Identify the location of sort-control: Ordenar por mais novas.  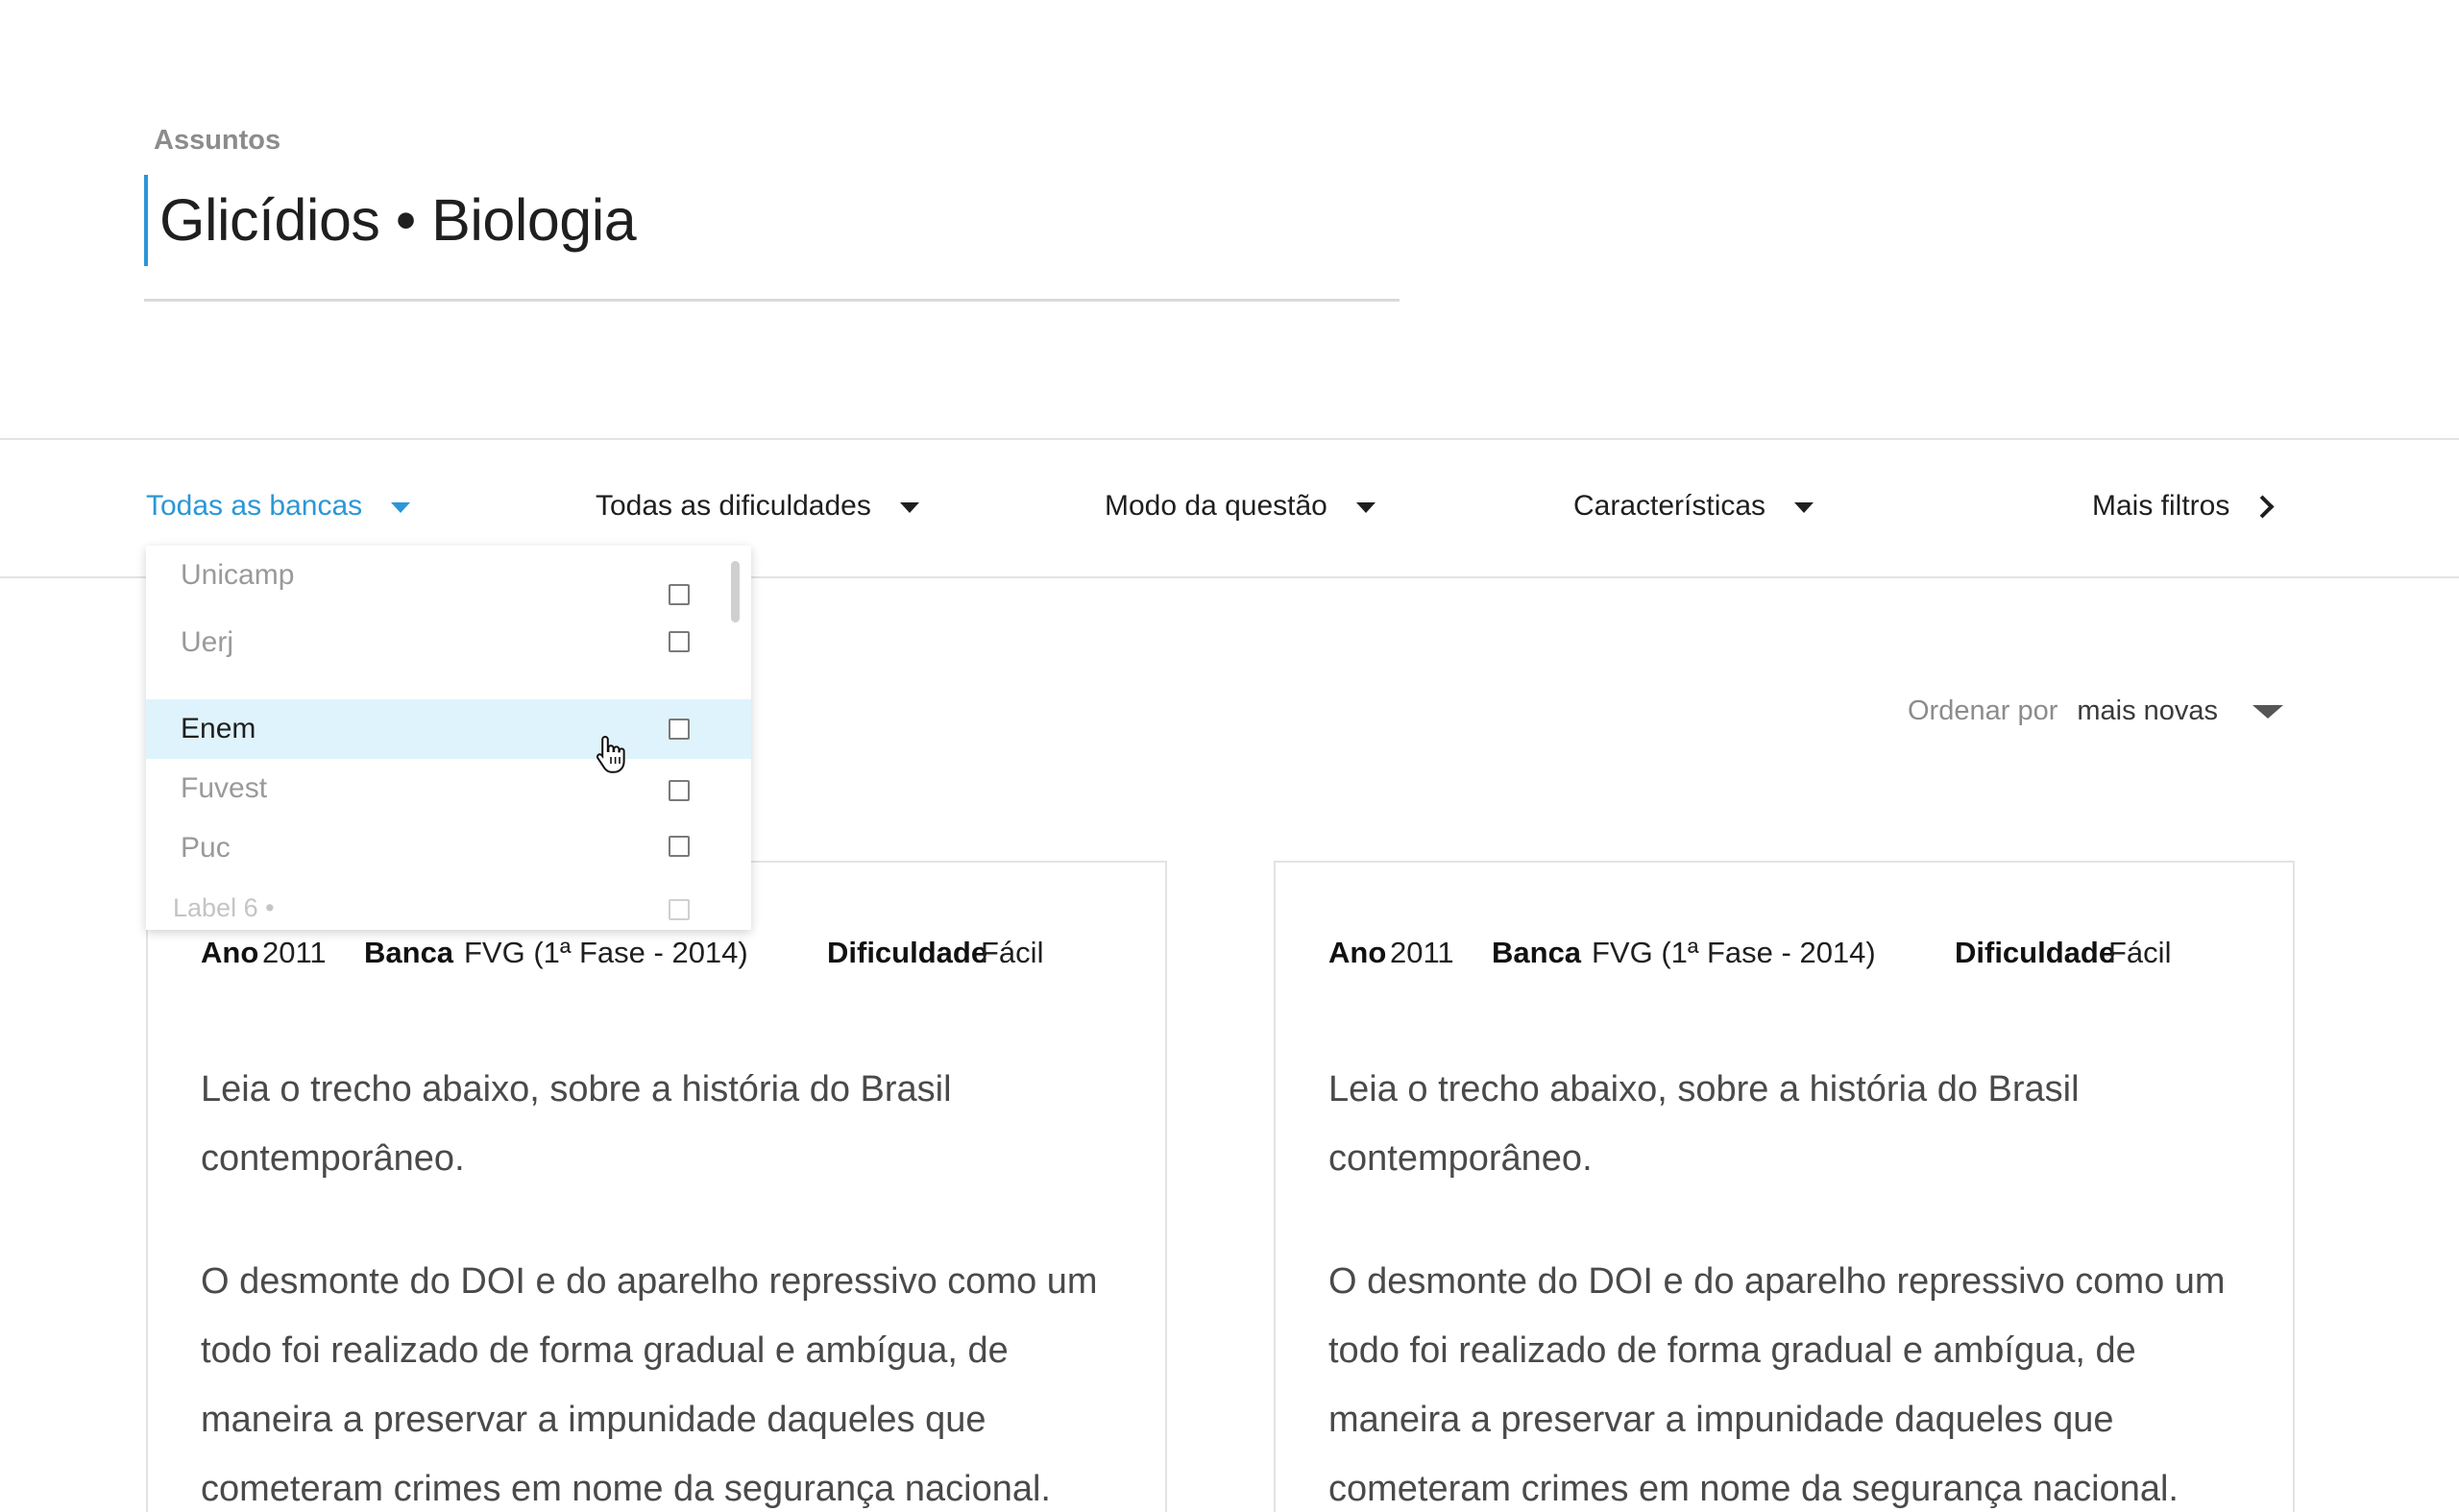
(2096, 711).